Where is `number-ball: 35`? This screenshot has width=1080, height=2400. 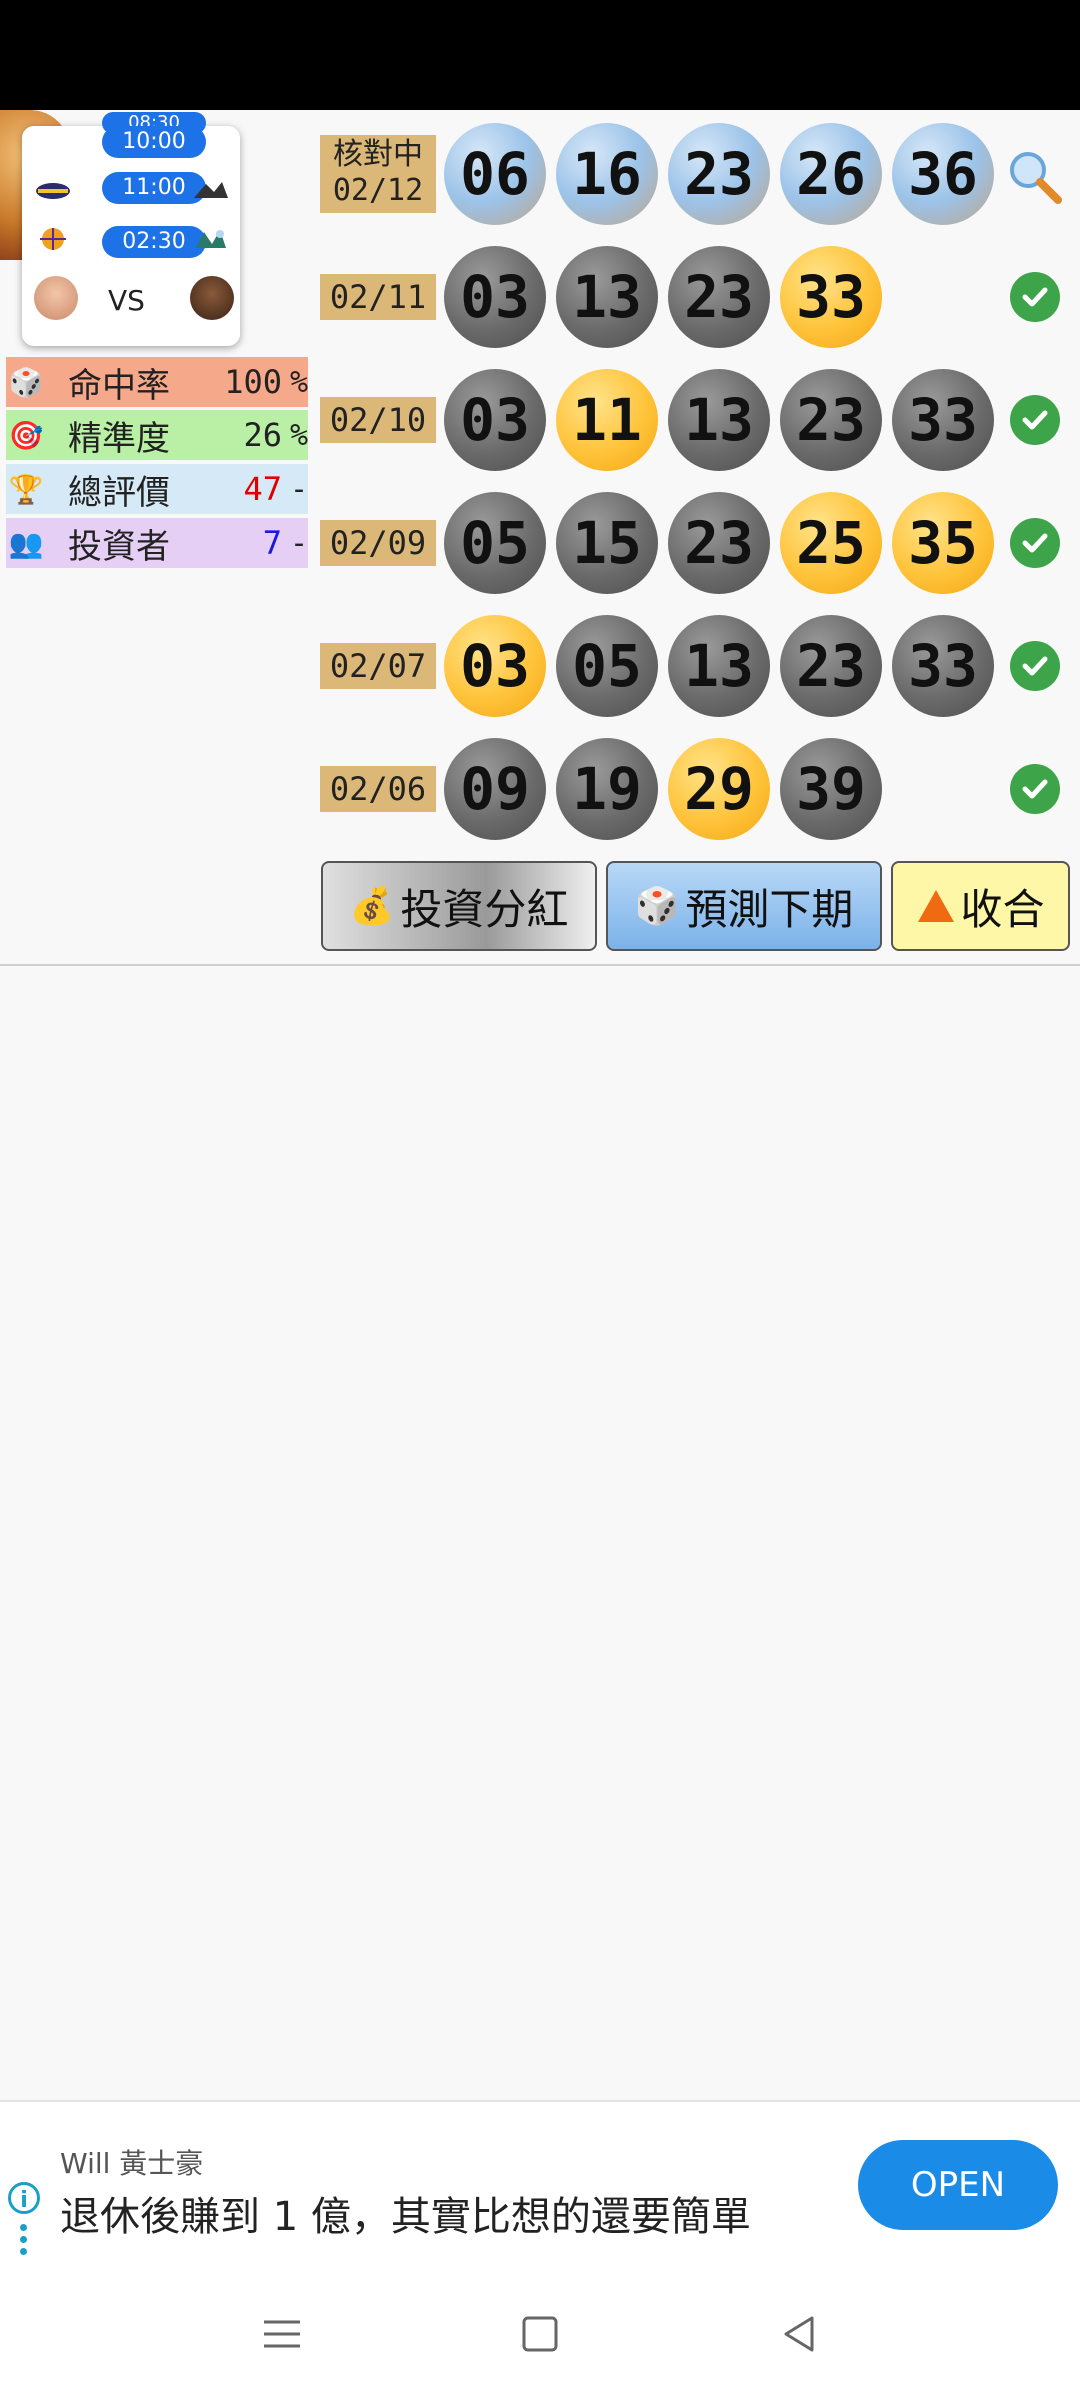
number-ball: 35 is located at coordinates (943, 543).